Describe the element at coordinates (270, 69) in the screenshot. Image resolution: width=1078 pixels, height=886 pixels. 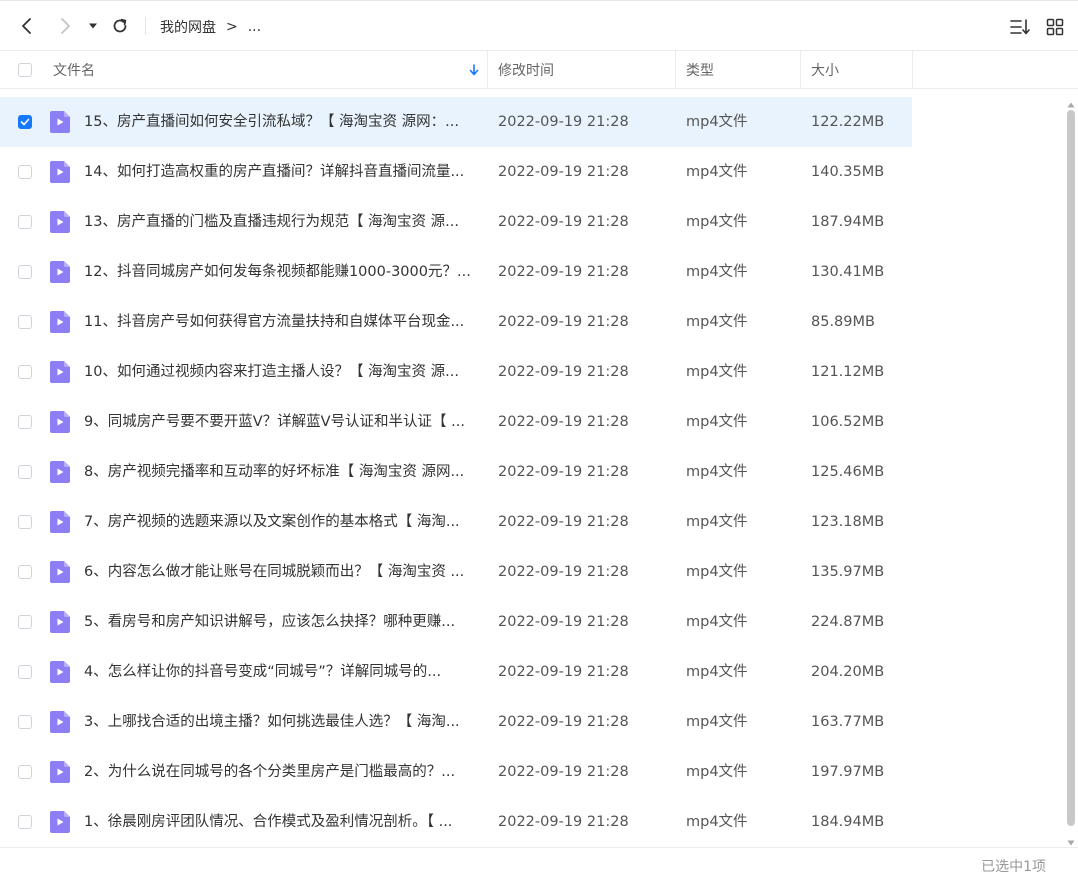
I see `column-header-name: 文件名` at that location.